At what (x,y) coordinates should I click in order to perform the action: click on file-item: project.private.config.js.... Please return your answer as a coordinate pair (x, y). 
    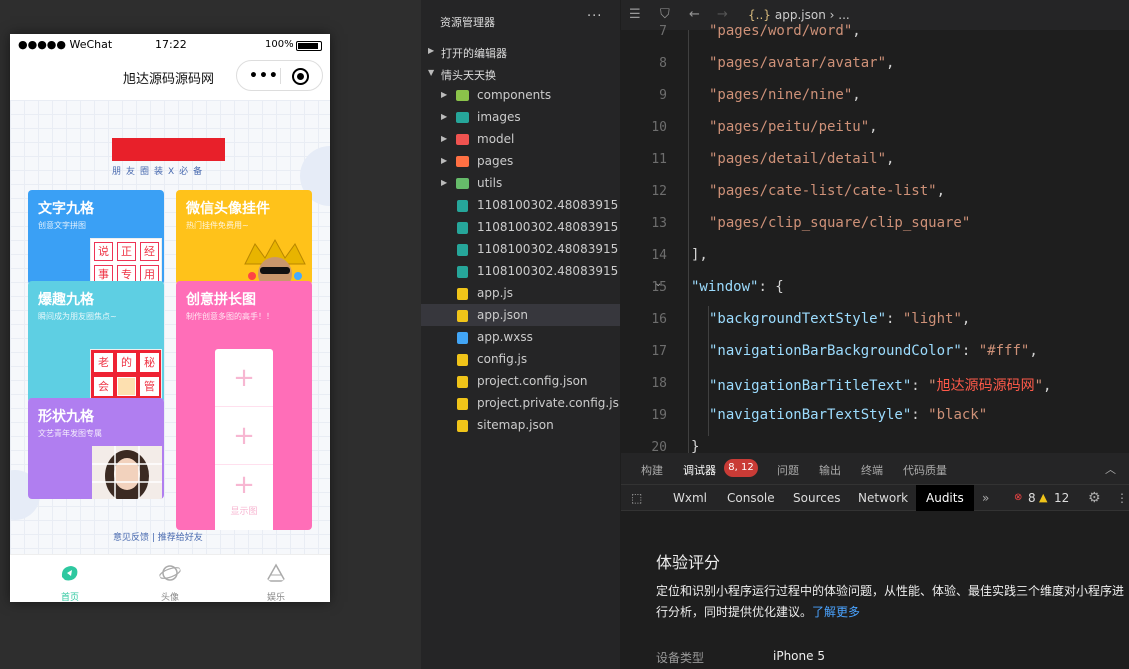
    Looking at the image, I should click on (520, 403).